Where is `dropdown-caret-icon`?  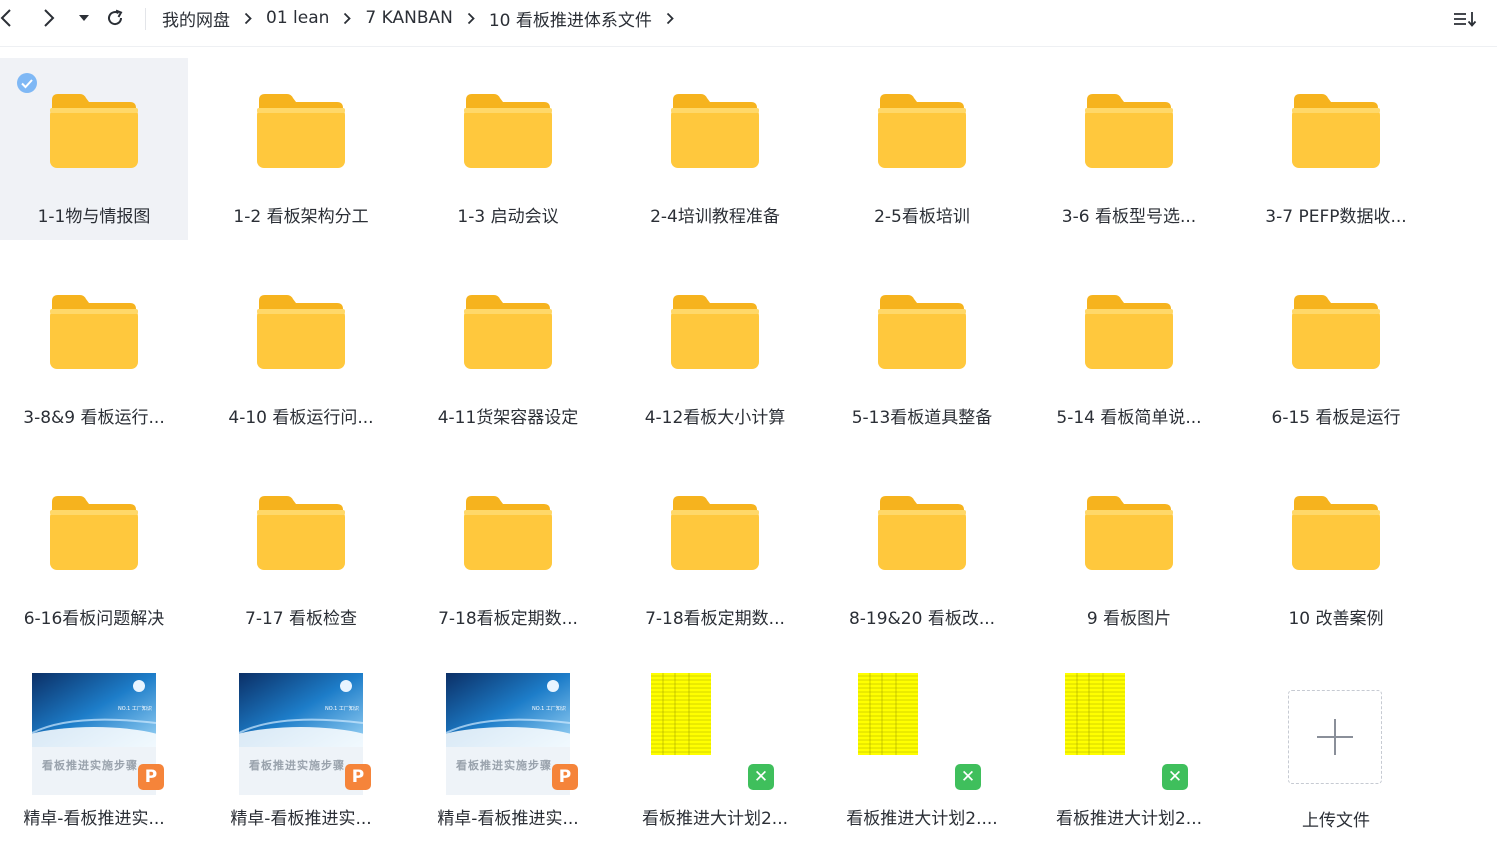 dropdown-caret-icon is located at coordinates (84, 18).